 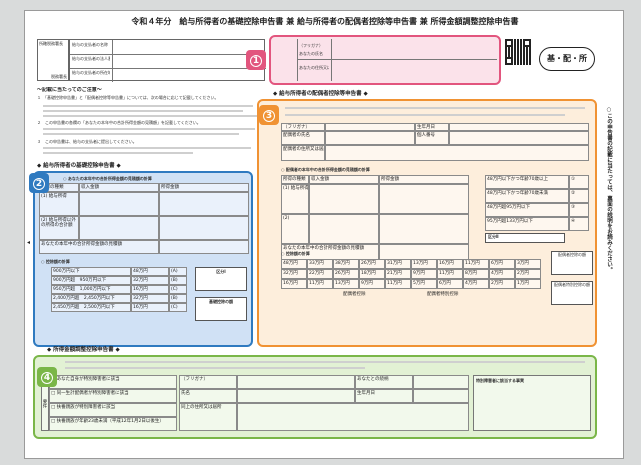 I want to click on spouse-row-other: (2), so click(x=295, y=229).